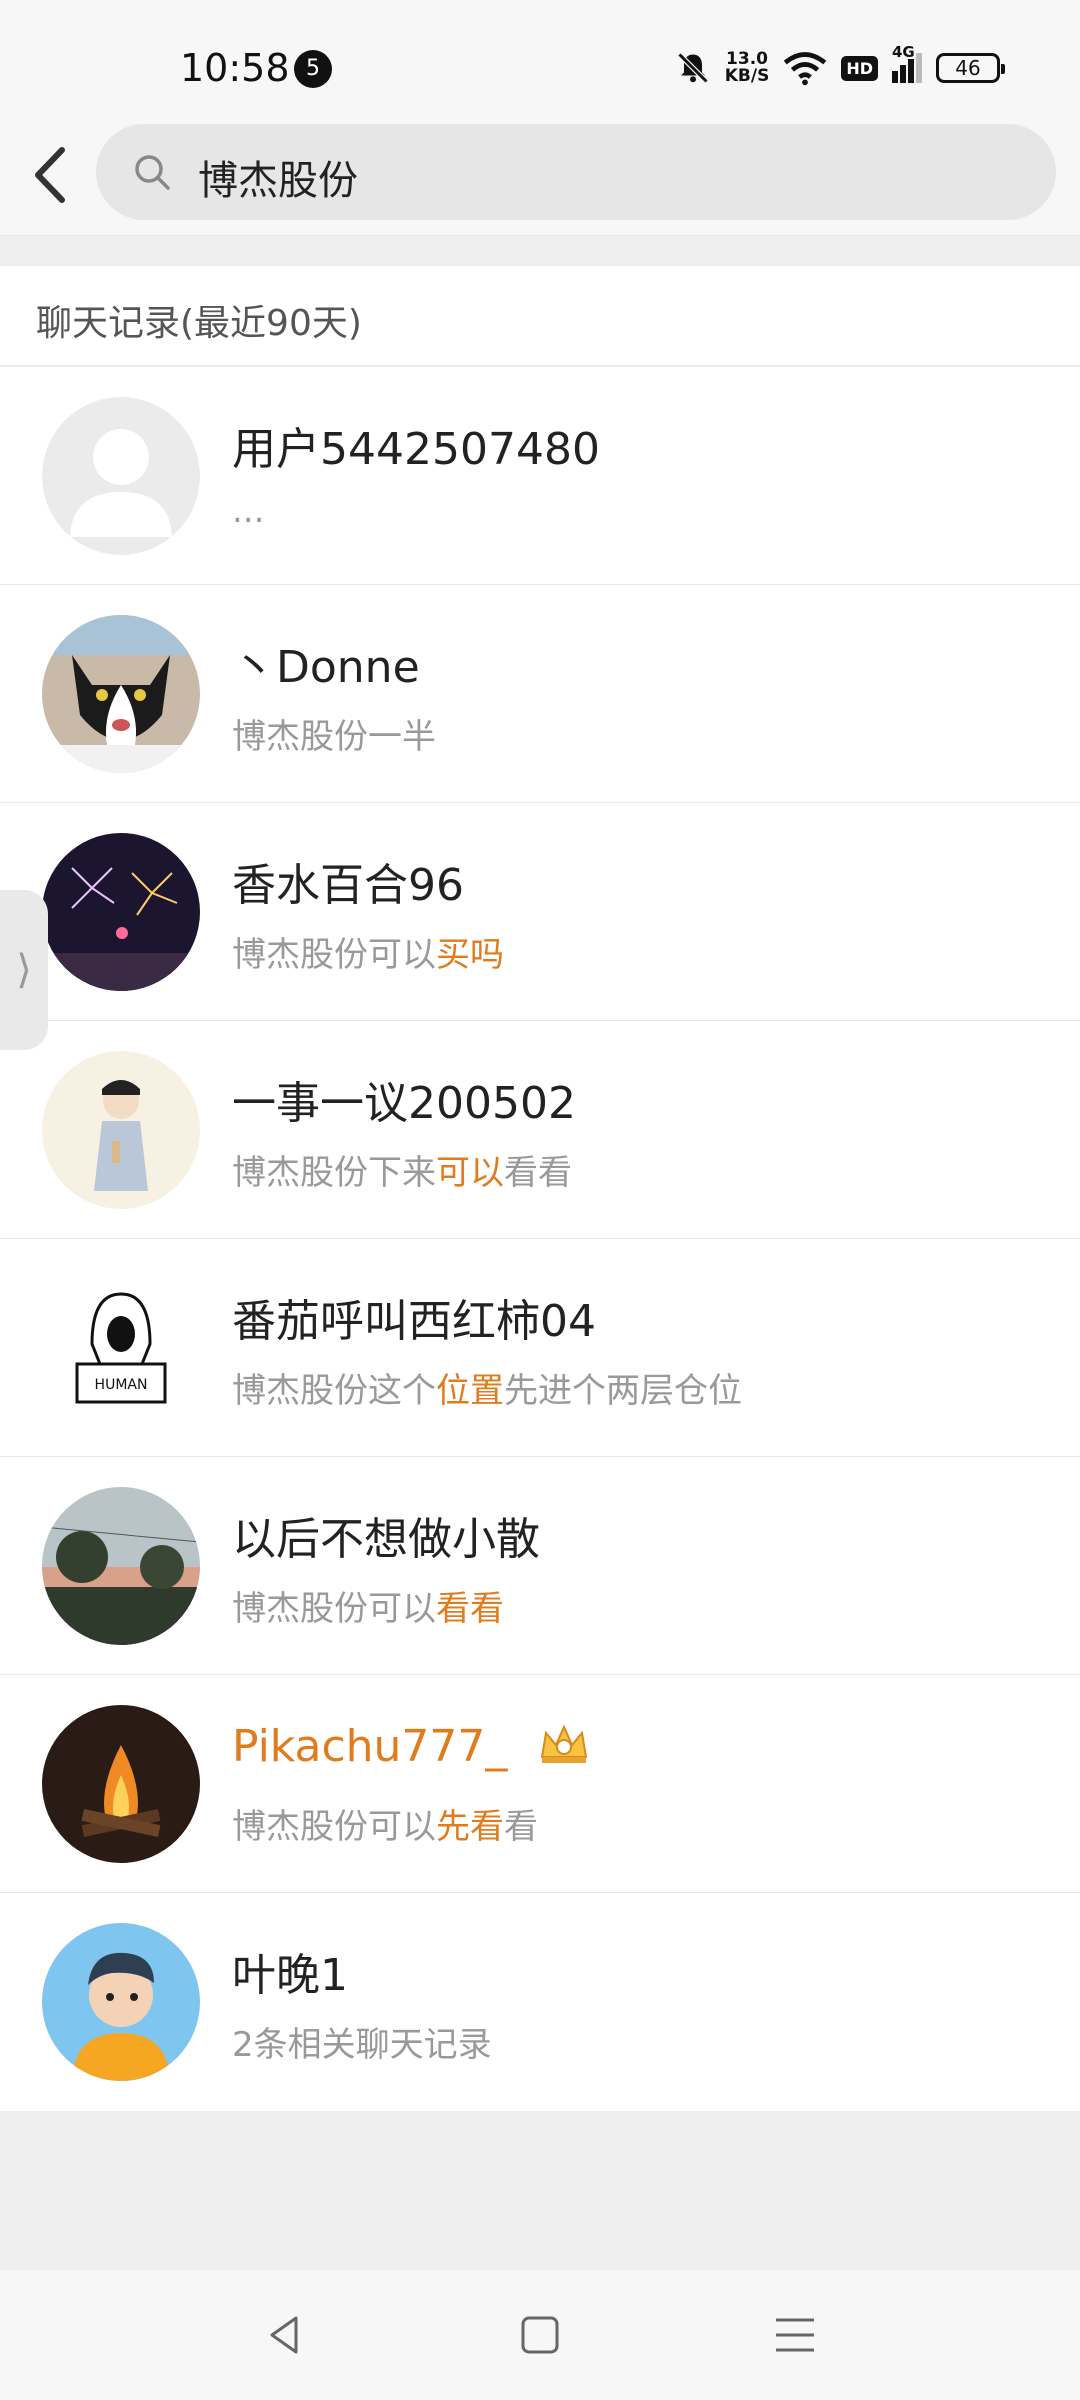 The width and height of the screenshot is (1080, 2400). I want to click on snippet-text: 看, so click(521, 1827).